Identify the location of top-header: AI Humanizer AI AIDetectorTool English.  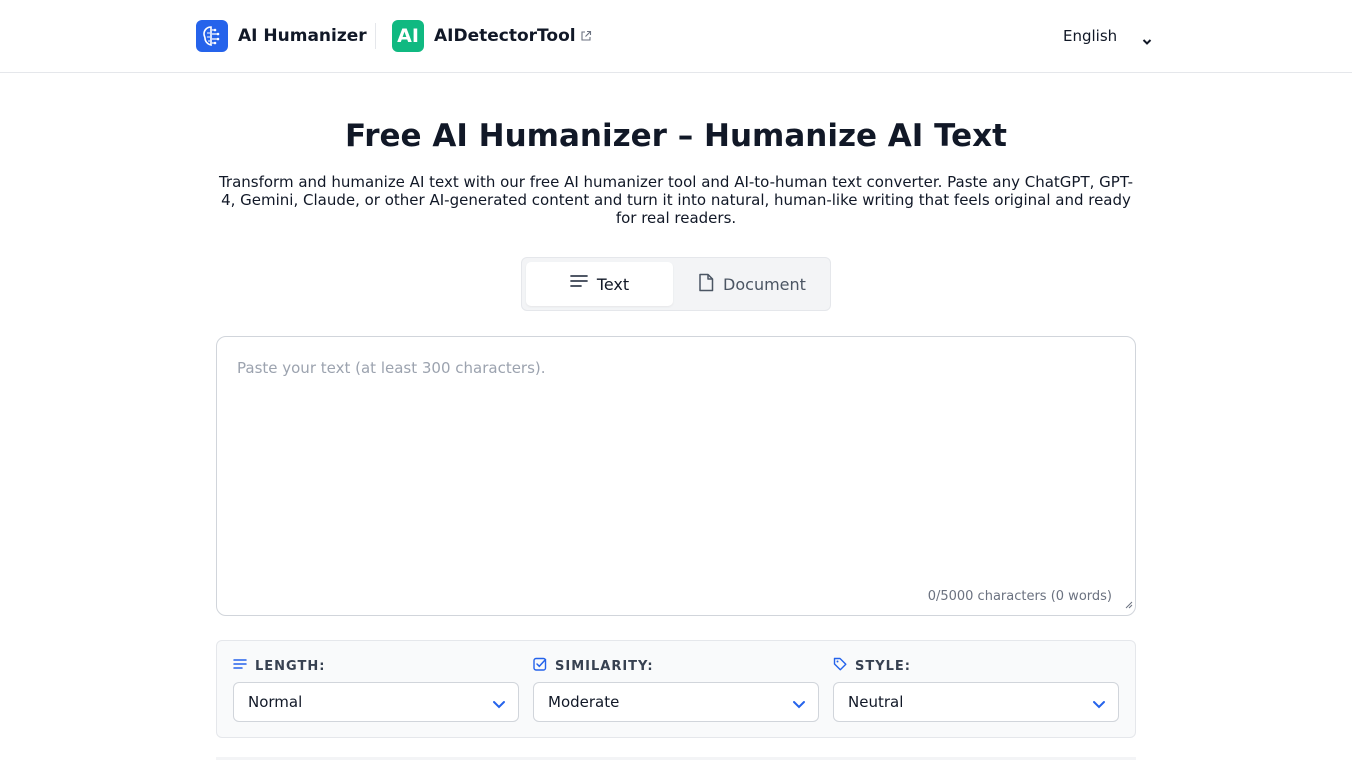
(676, 36).